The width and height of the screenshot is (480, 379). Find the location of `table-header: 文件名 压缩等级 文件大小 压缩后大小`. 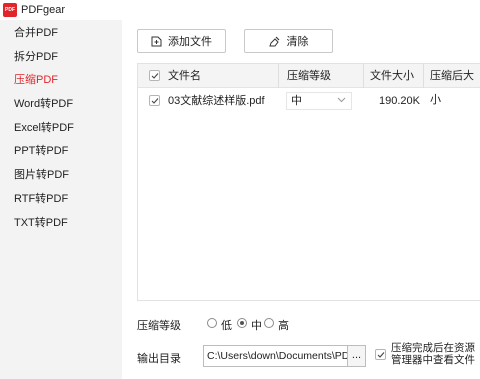

table-header: 文件名 压缩等级 文件大小 压缩后大小 is located at coordinates (309, 85).